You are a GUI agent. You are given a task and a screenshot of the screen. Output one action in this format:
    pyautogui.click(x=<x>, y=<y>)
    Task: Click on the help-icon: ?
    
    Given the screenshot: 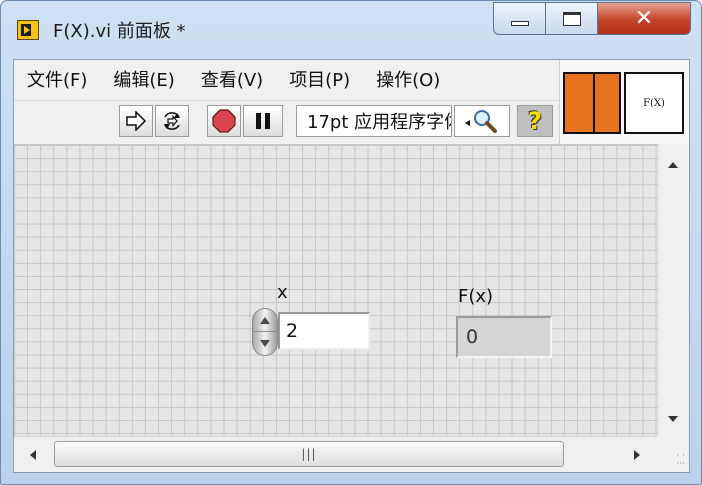 What is the action you would take?
    pyautogui.click(x=535, y=121)
    